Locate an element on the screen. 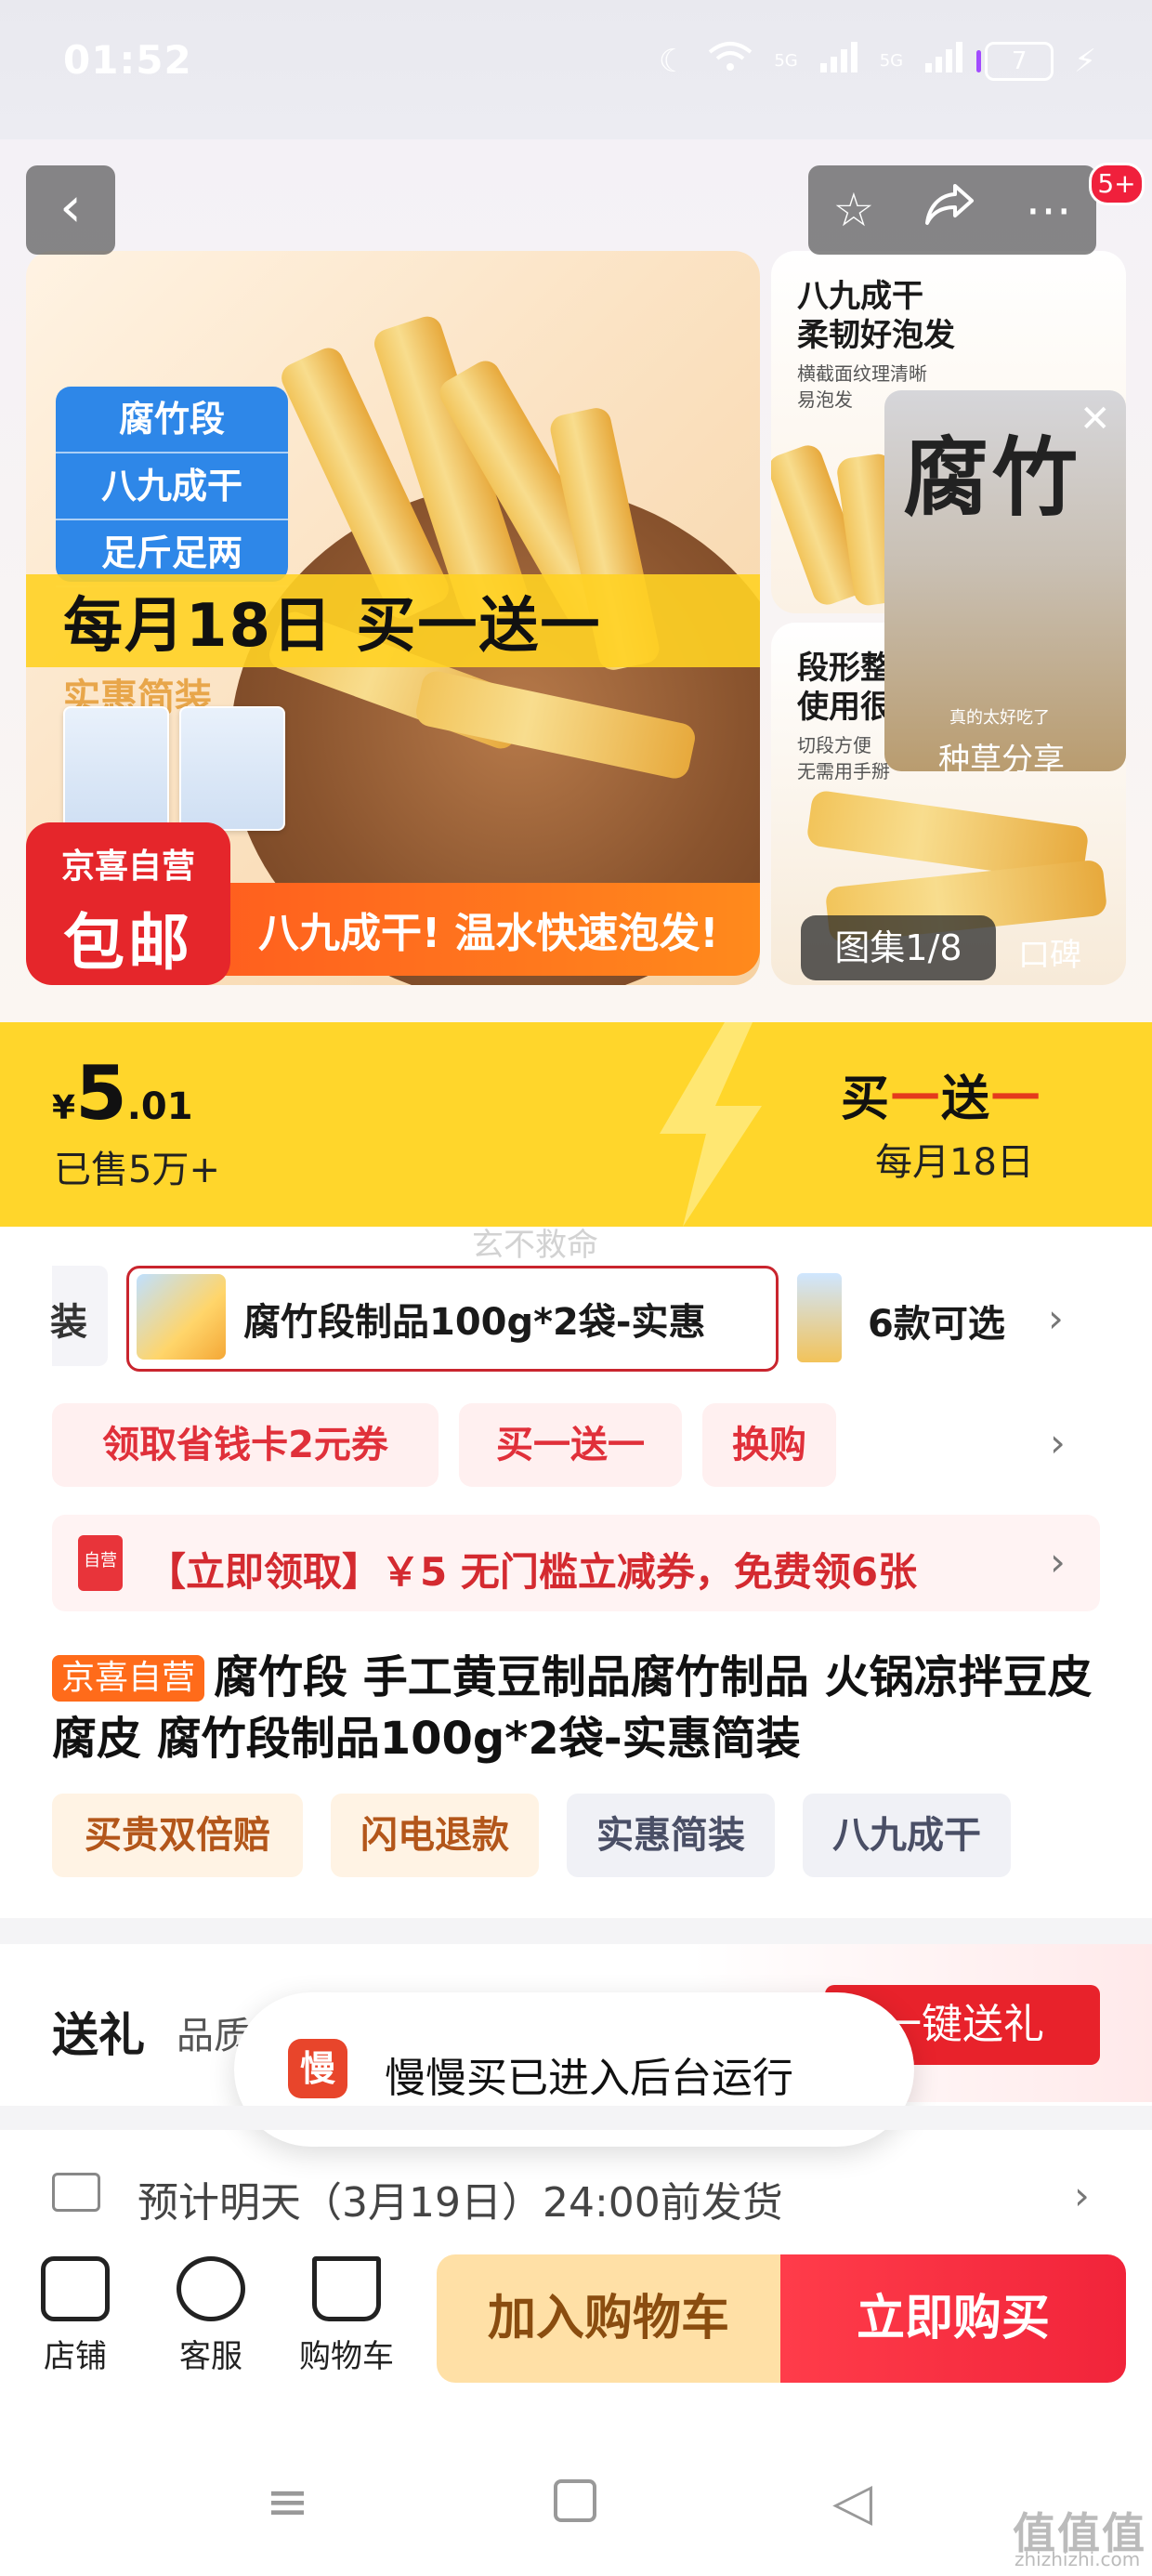 The height and width of the screenshot is (2576, 1152). gift-label: 送礼 is located at coordinates (98, 2035).